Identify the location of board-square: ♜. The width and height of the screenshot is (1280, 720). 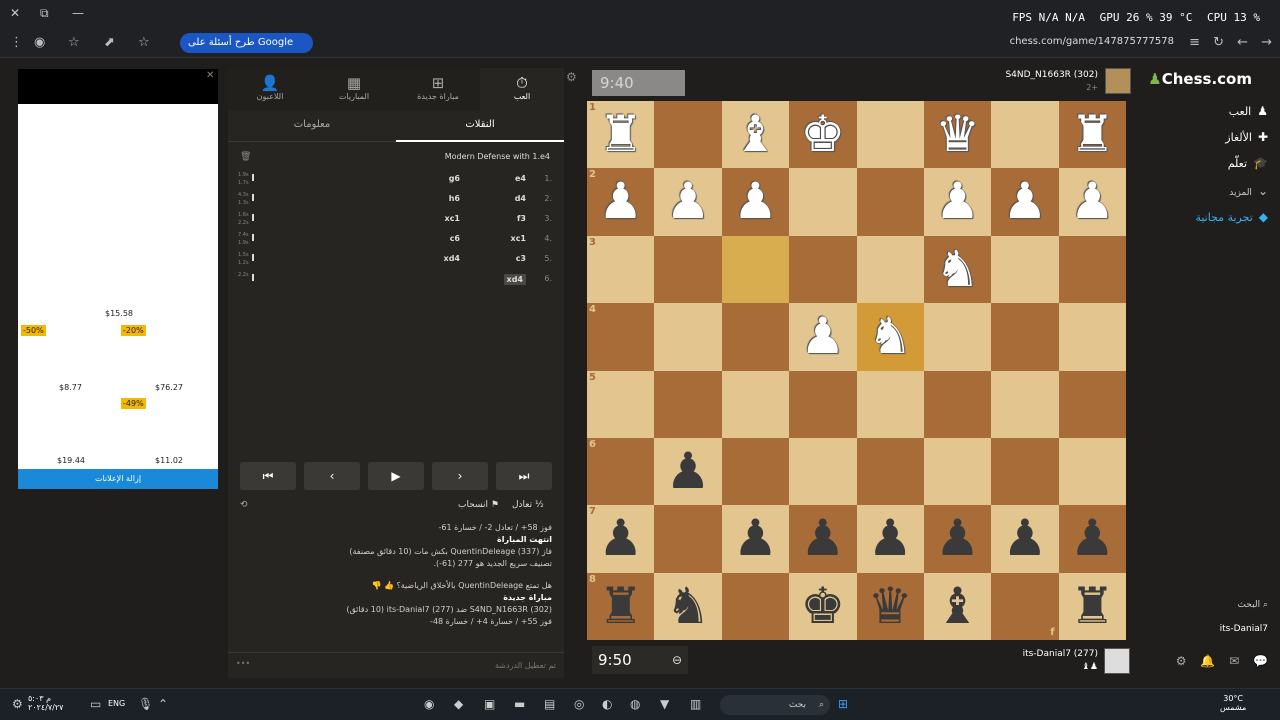
(1092, 135).